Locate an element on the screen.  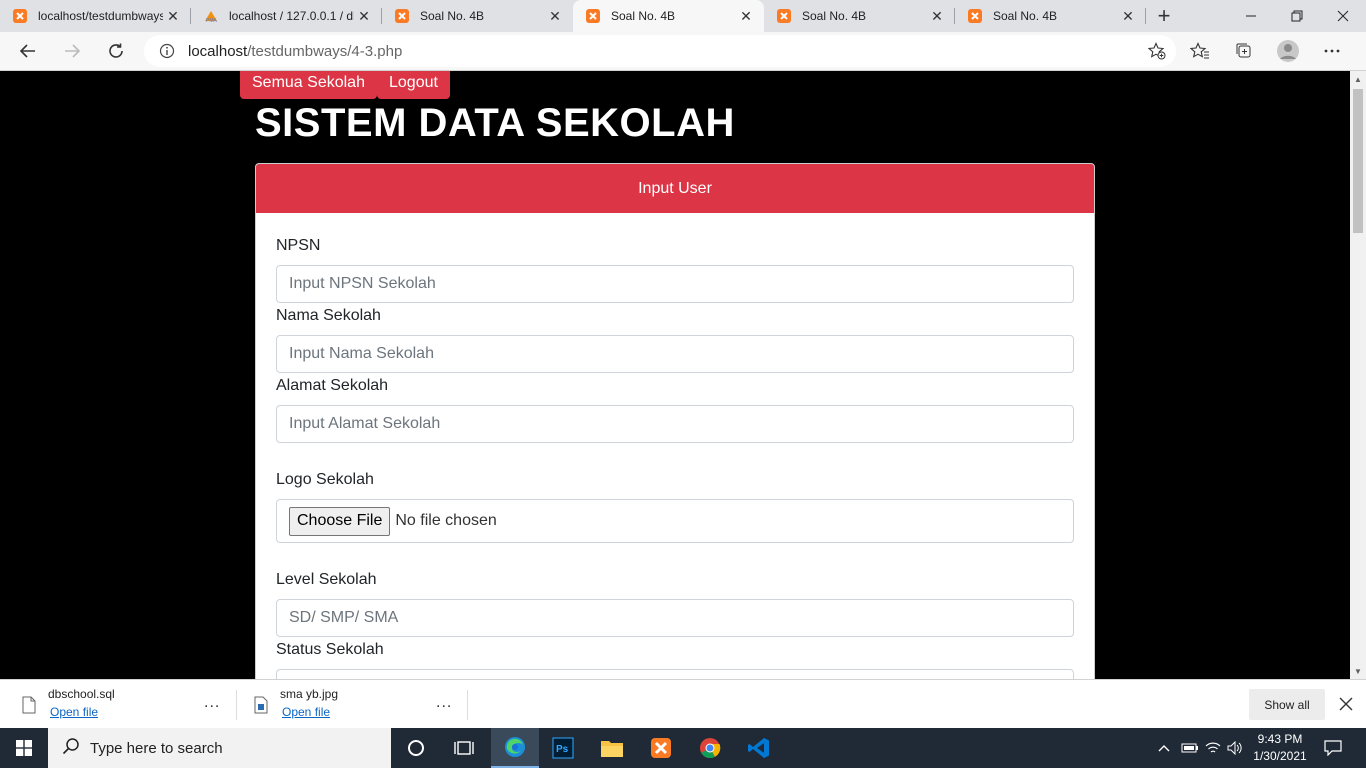
windows-taskbar: Type here to search Ps 9:43 PM 1/30/2021 is located at coordinates (683, 748).